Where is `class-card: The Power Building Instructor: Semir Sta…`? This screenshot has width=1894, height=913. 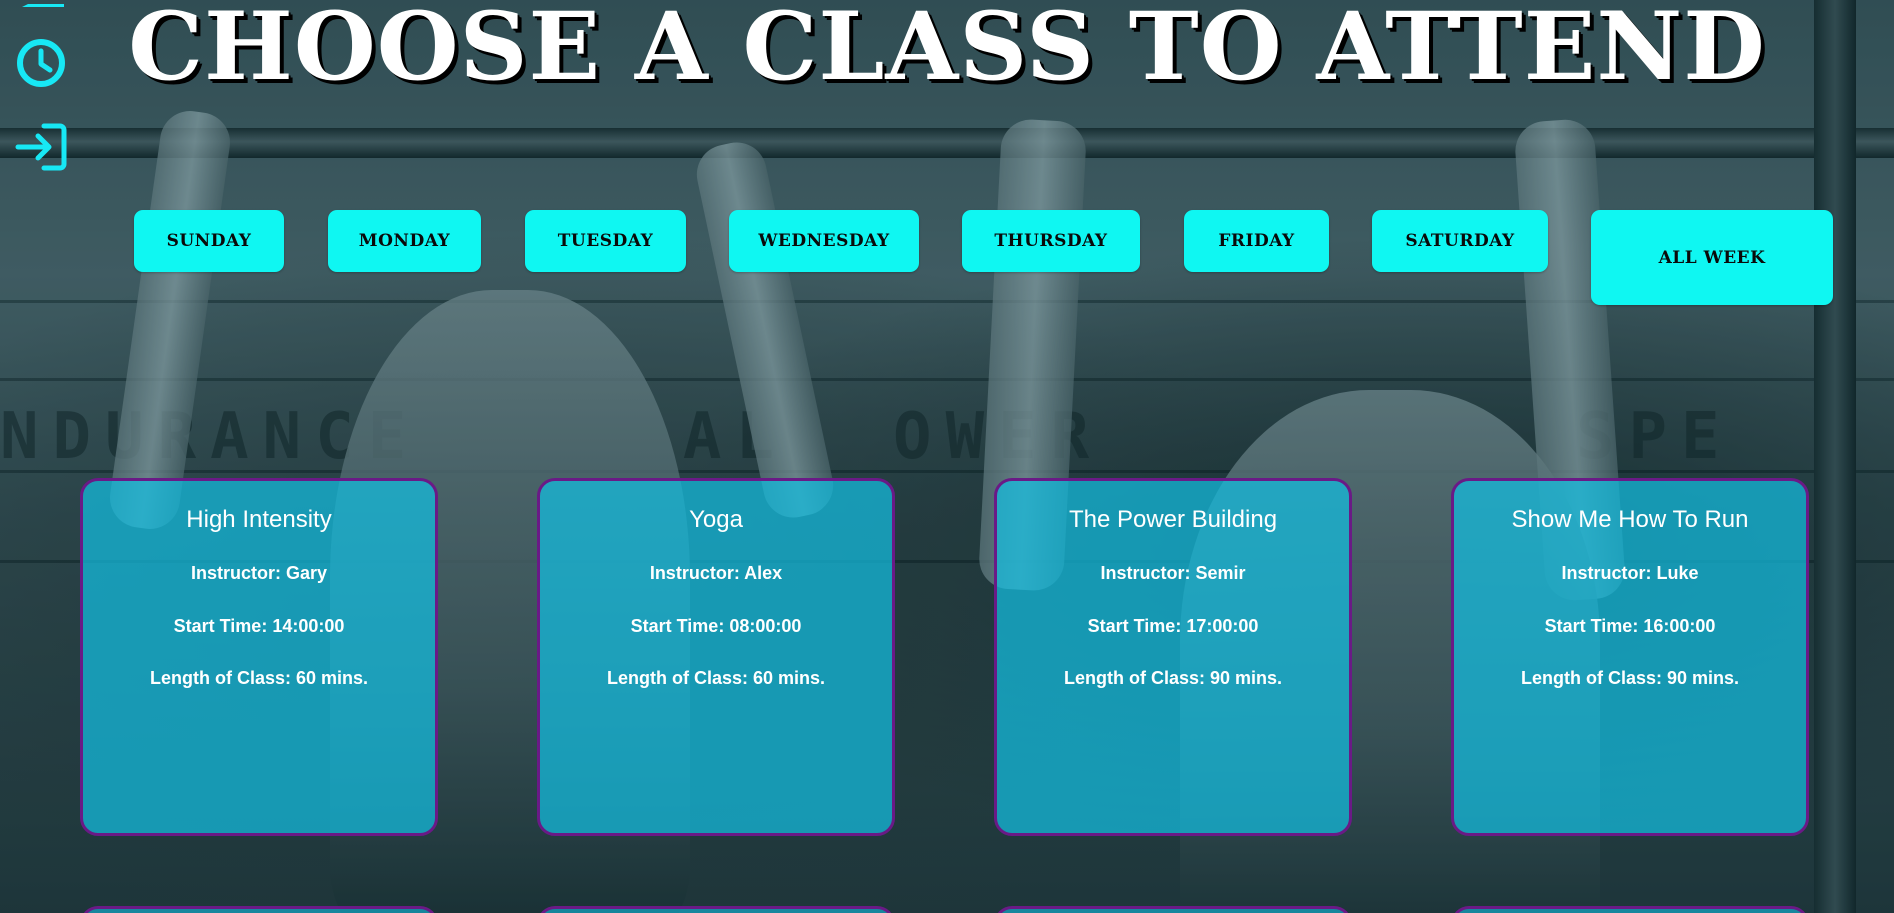 class-card: The Power Building Instructor: Semir Sta… is located at coordinates (1173, 657).